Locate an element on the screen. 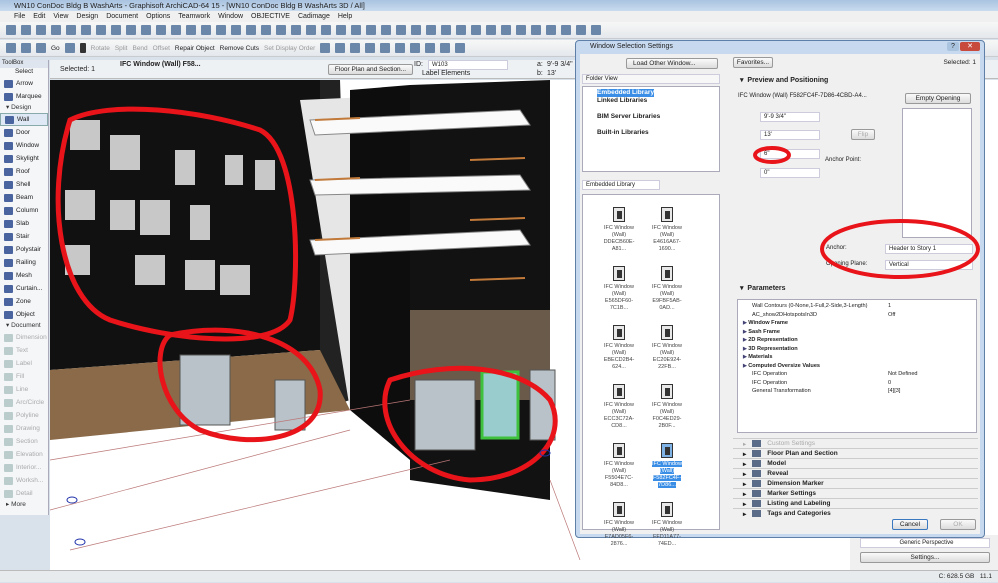 The image size is (998, 583). parameter-row: Computed Oversize Values is located at coordinates (857, 366).